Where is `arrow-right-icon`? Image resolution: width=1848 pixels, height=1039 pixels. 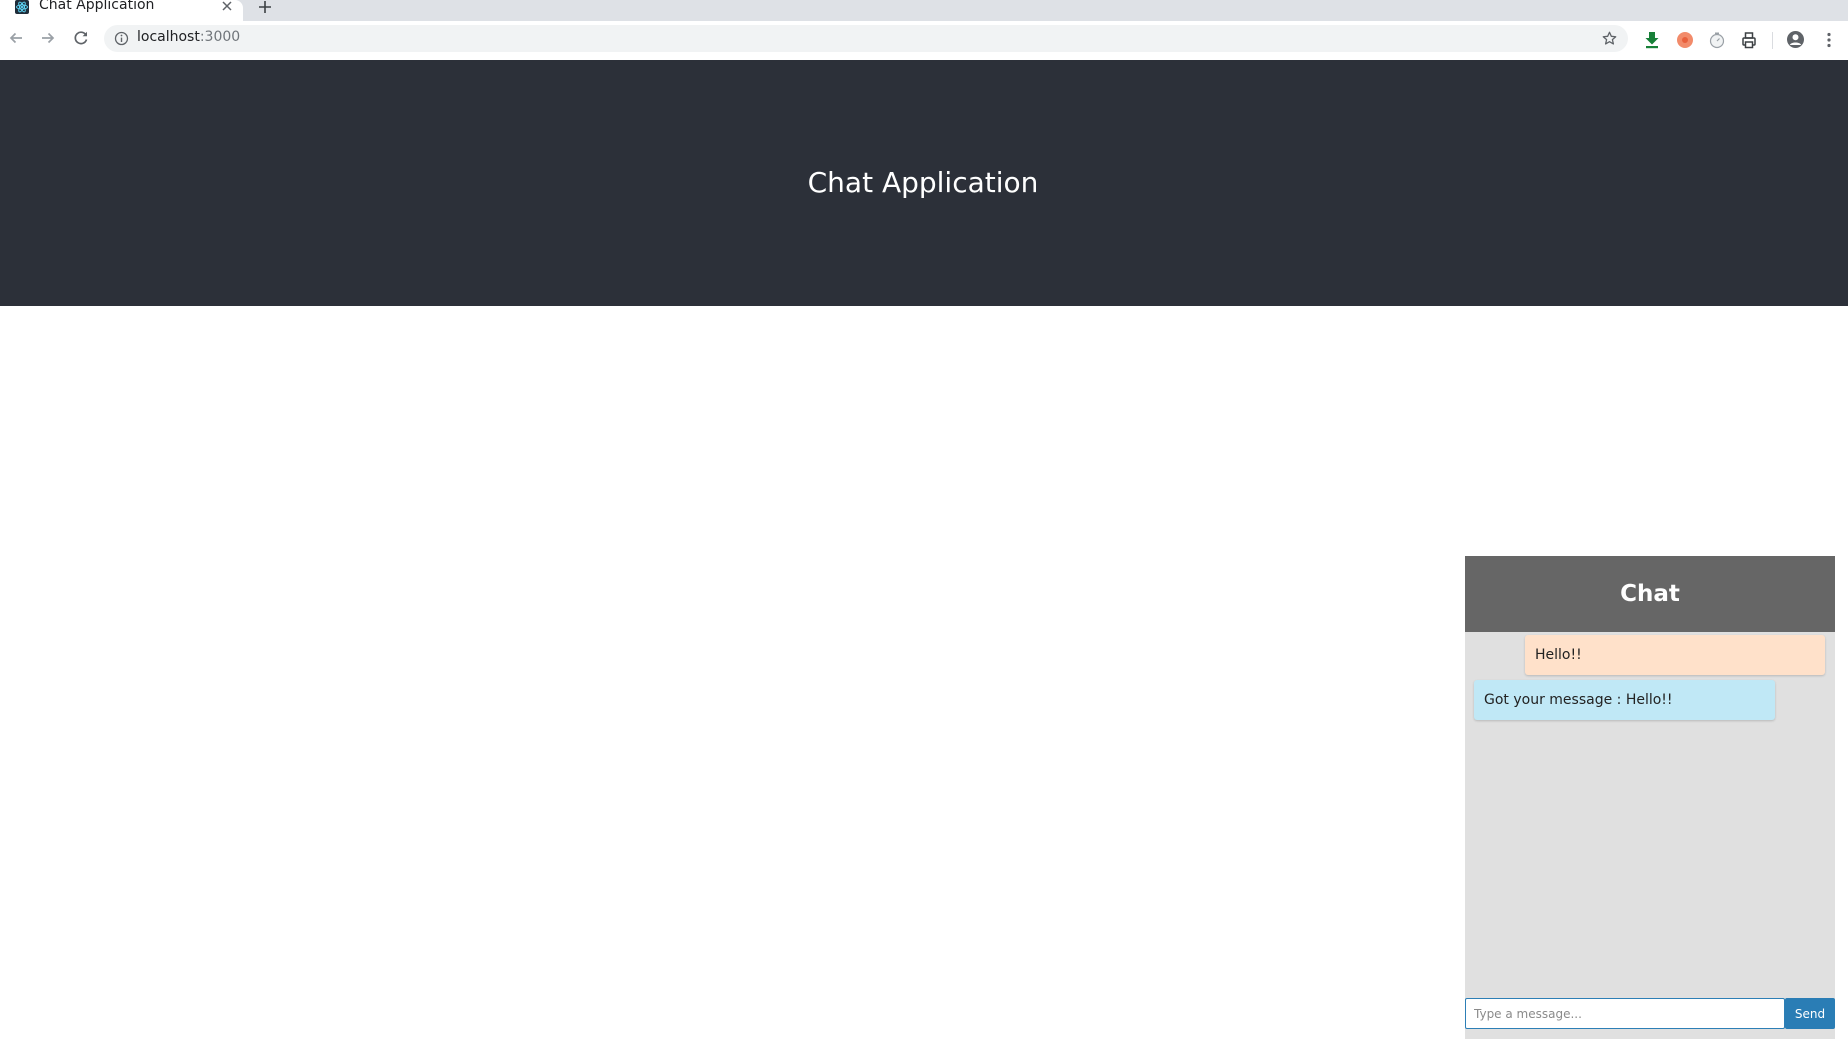
arrow-right-icon is located at coordinates (48, 38).